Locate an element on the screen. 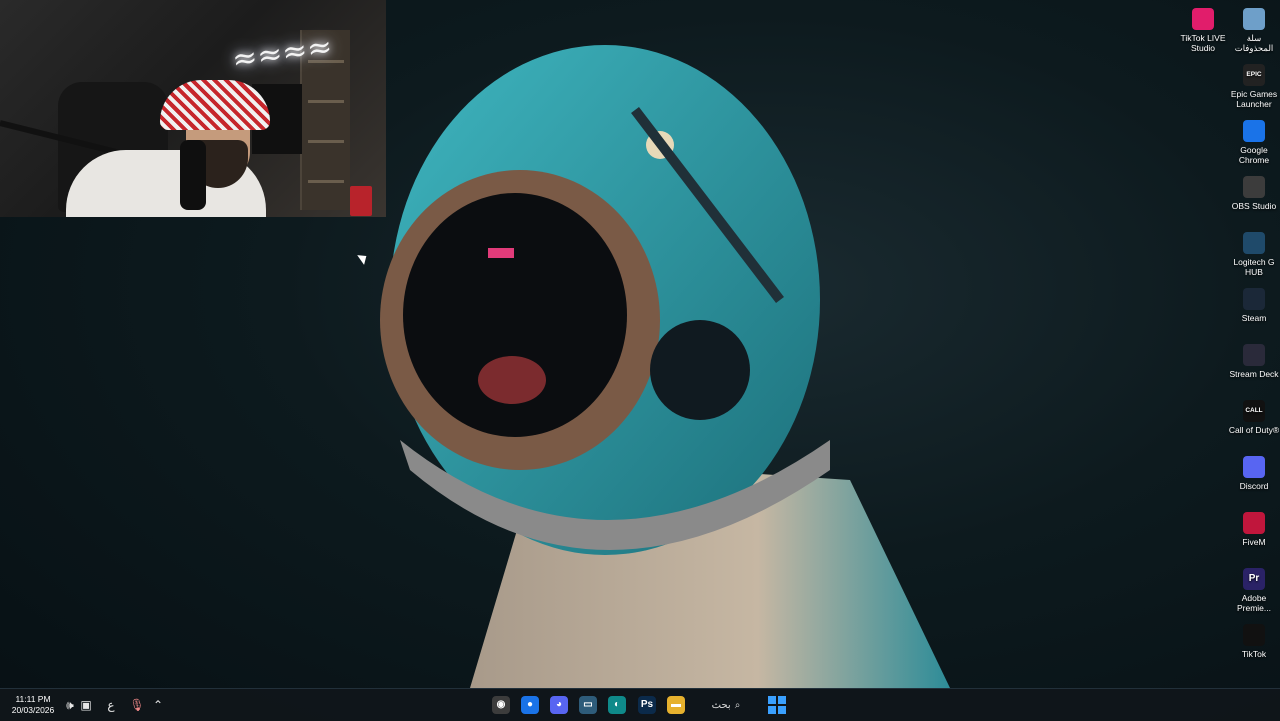 This screenshot has width=1280, height=721. photoshop-taskbar-icon: Ps is located at coordinates (647, 705).